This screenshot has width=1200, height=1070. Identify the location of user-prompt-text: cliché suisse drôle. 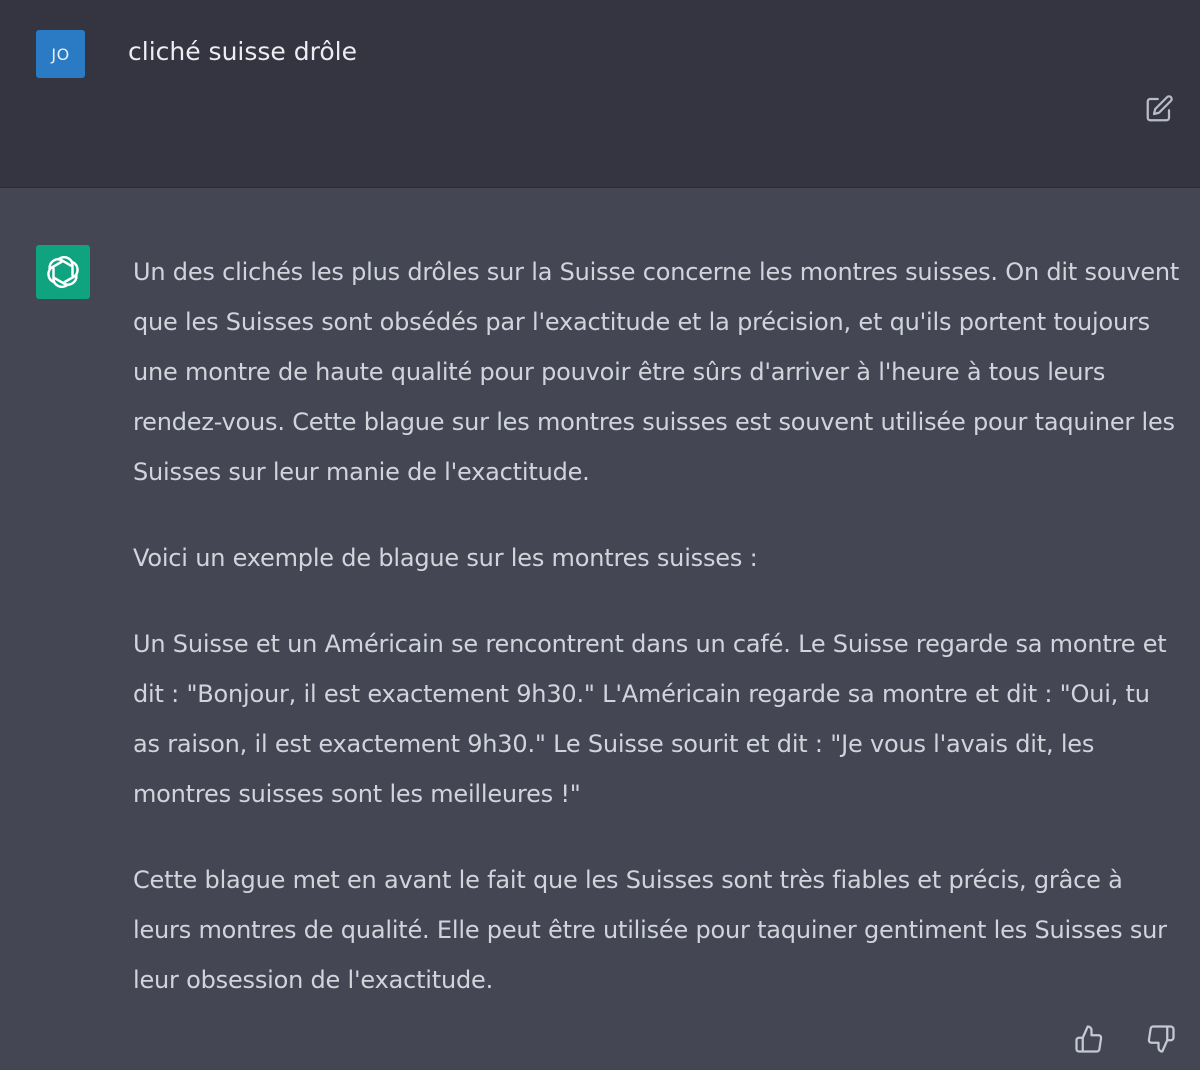
(242, 51).